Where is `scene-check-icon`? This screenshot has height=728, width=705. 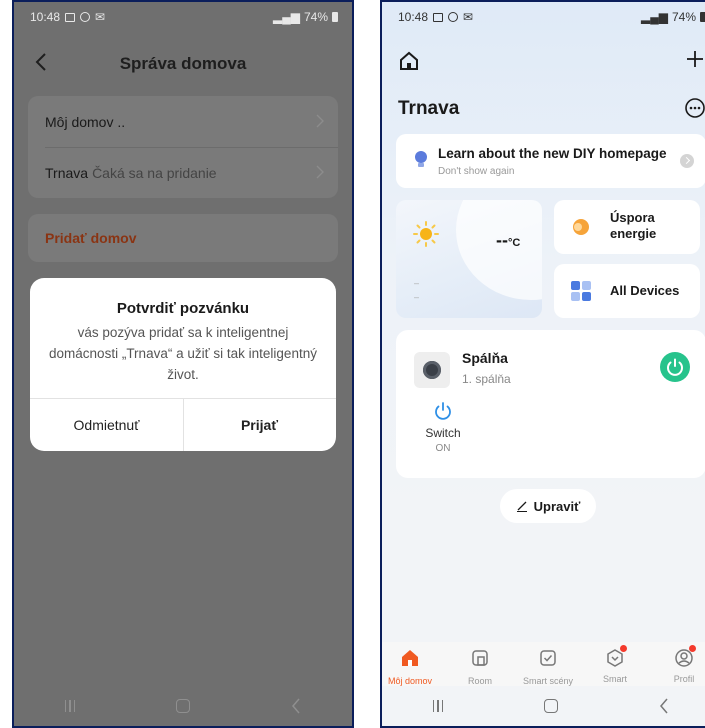
scene-check-icon is located at coordinates (548, 658).